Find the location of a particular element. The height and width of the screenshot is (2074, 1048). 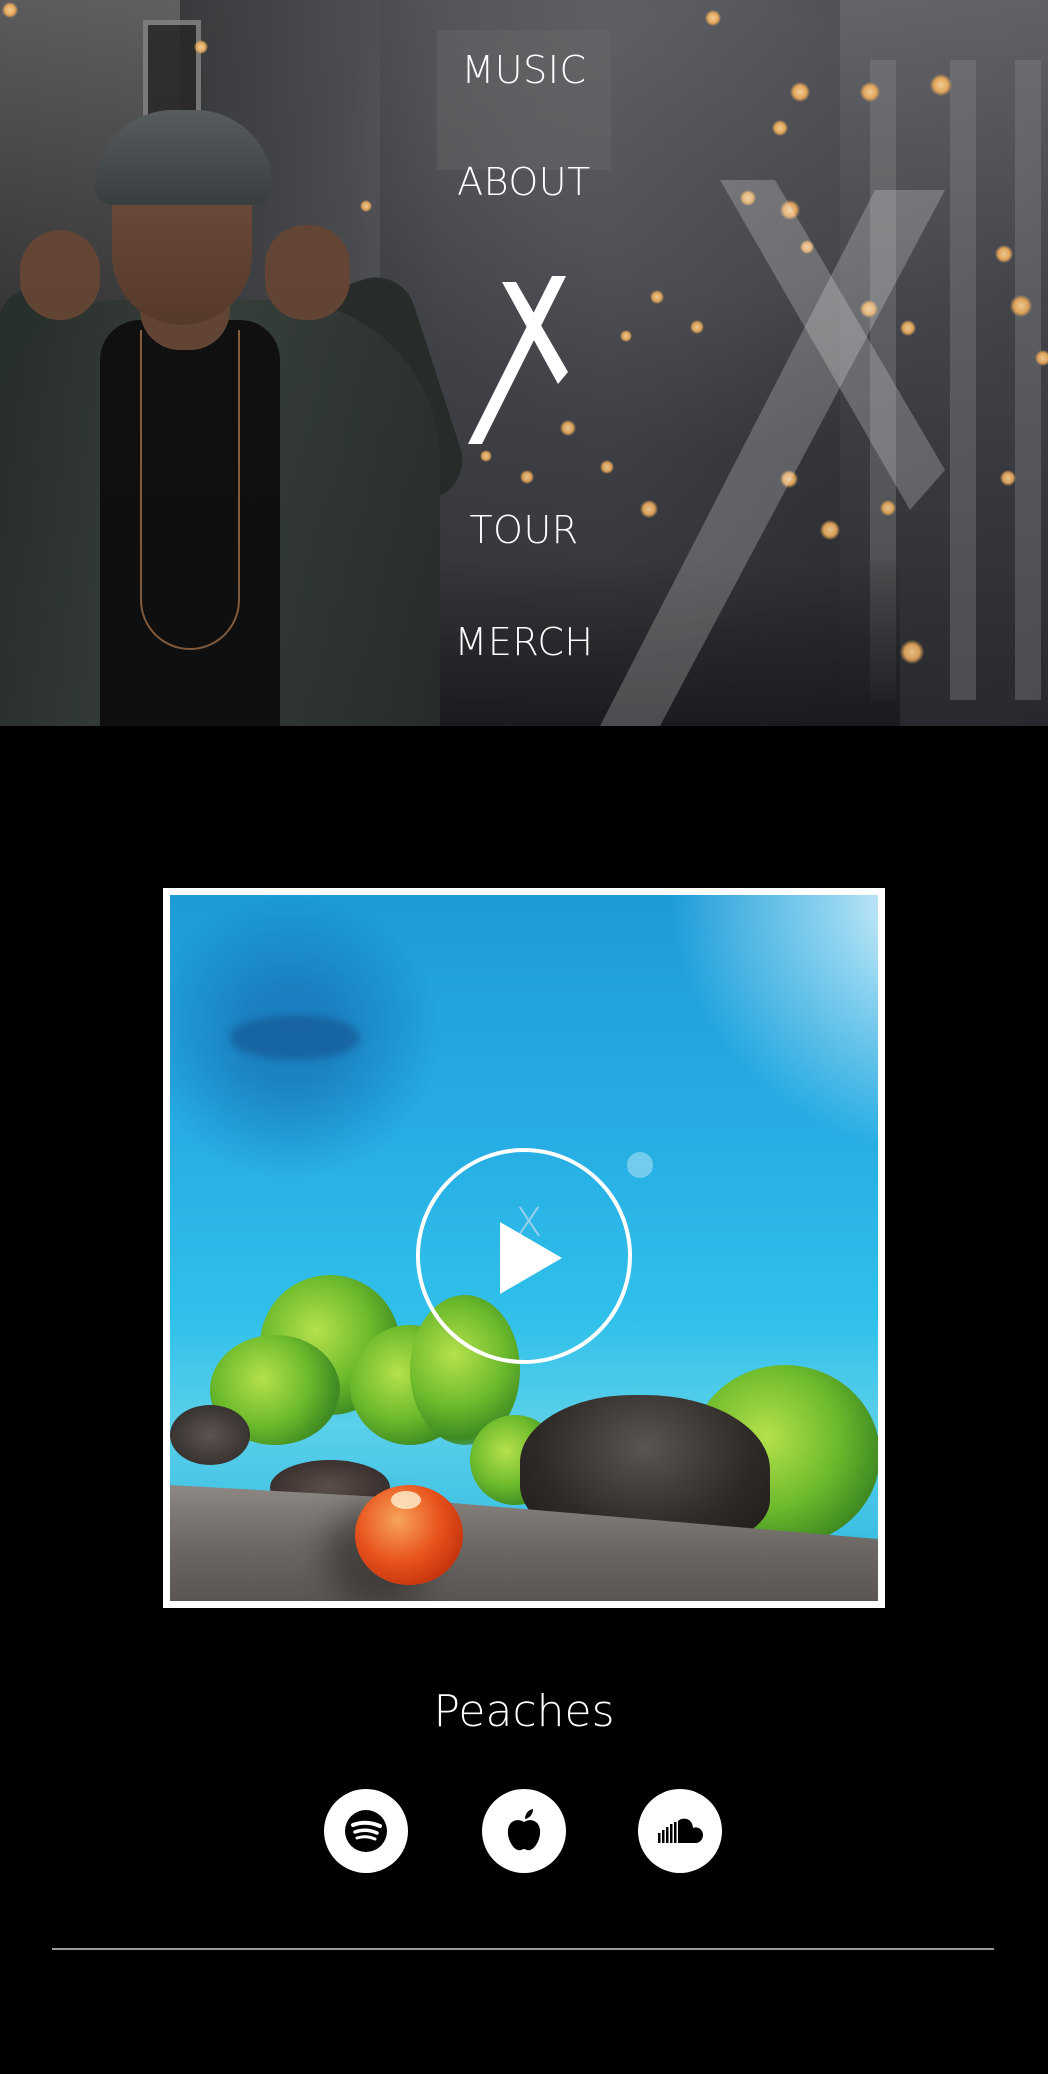

footer-divider is located at coordinates (523, 1949).